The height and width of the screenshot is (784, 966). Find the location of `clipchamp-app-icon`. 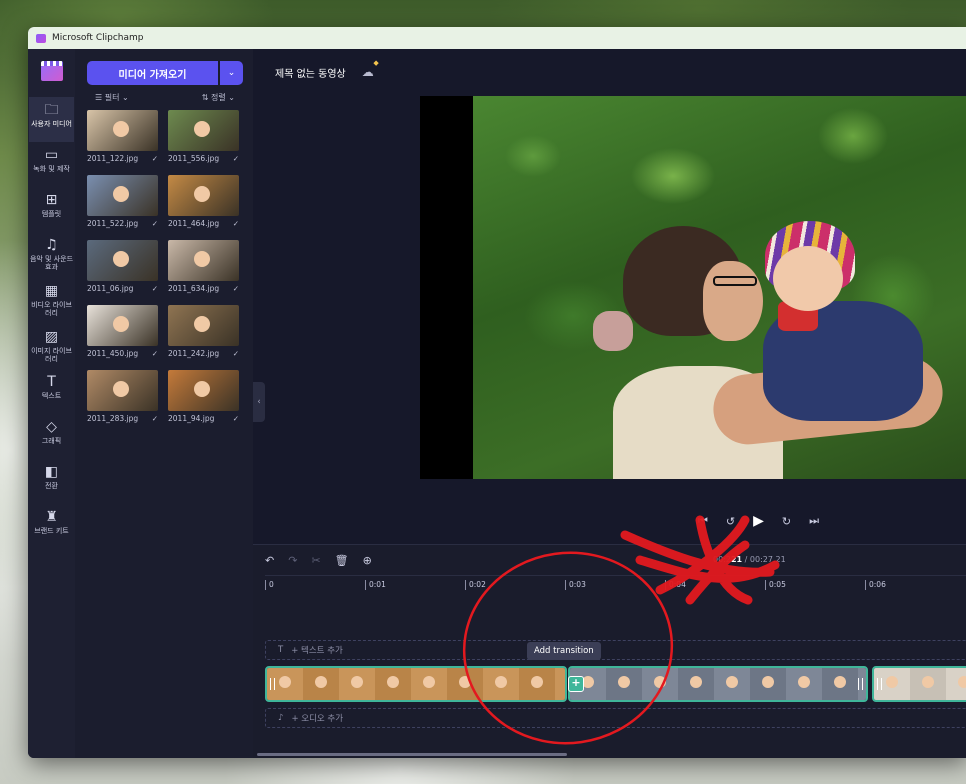

clipchamp-app-icon is located at coordinates (41, 38).